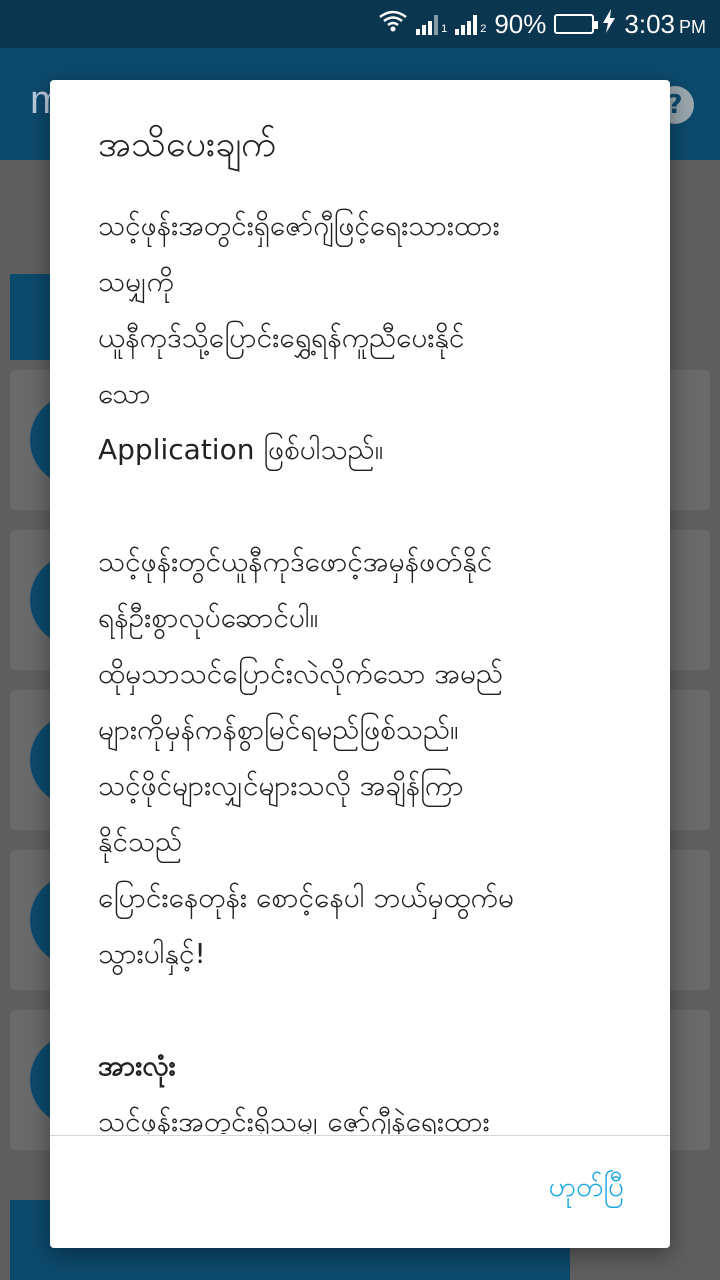 The height and width of the screenshot is (1280, 720). Describe the element at coordinates (360, 1135) in the screenshot. I see `dialog-divider` at that location.